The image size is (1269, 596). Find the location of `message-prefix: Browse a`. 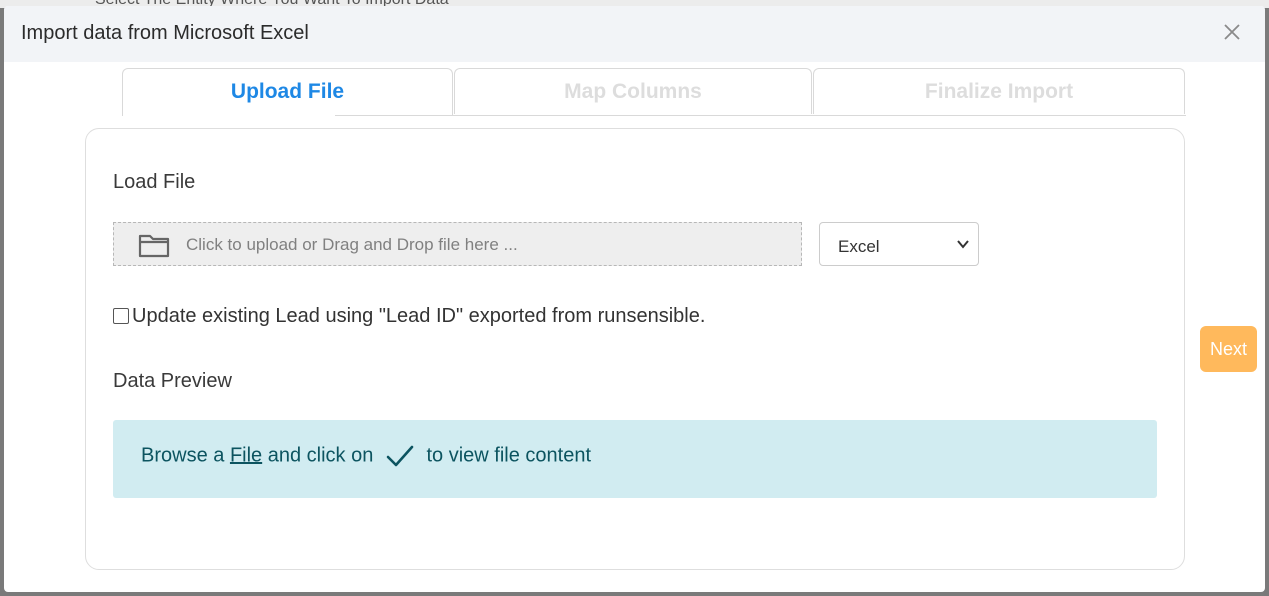

message-prefix: Browse a is located at coordinates (183, 455).